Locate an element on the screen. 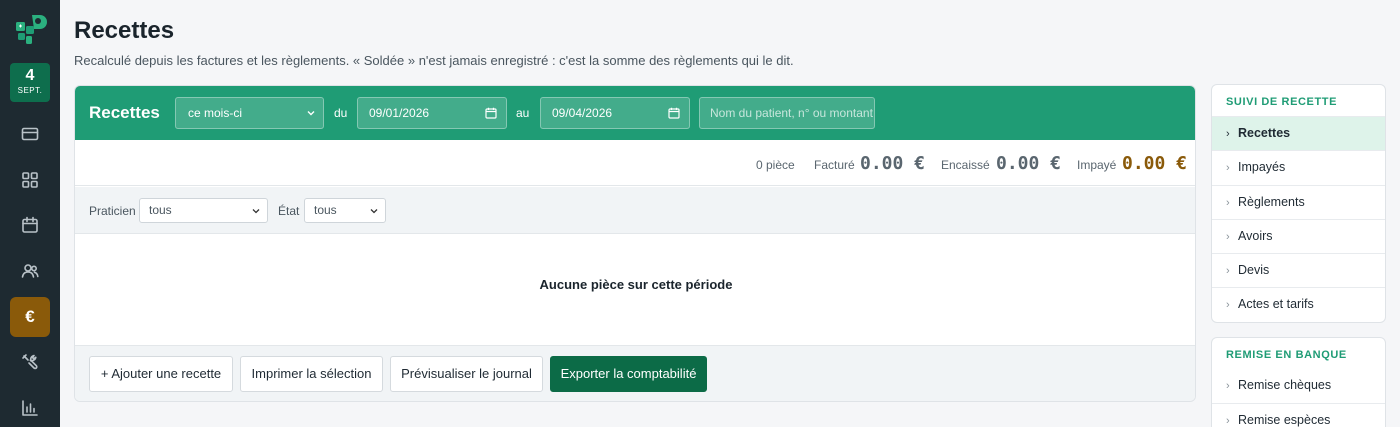 Image resolution: width=1400 pixels, height=427 pixels. users-icon is located at coordinates (30, 271).